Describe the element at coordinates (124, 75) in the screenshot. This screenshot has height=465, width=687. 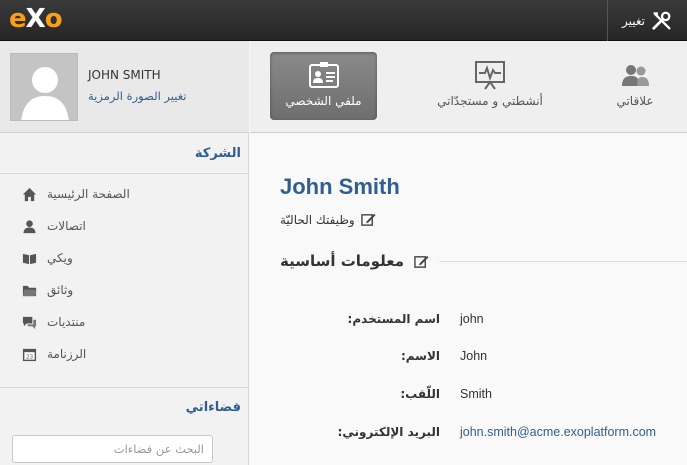
I see `user-name: JOHN SMITH` at that location.